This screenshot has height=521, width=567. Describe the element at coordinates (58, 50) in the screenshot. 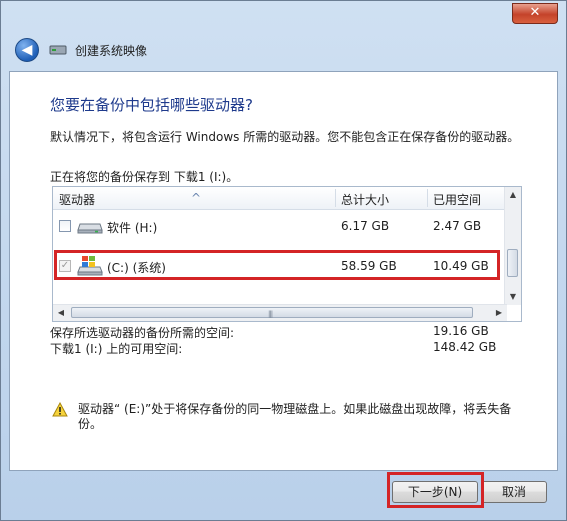

I see `backup-drive-icon` at that location.